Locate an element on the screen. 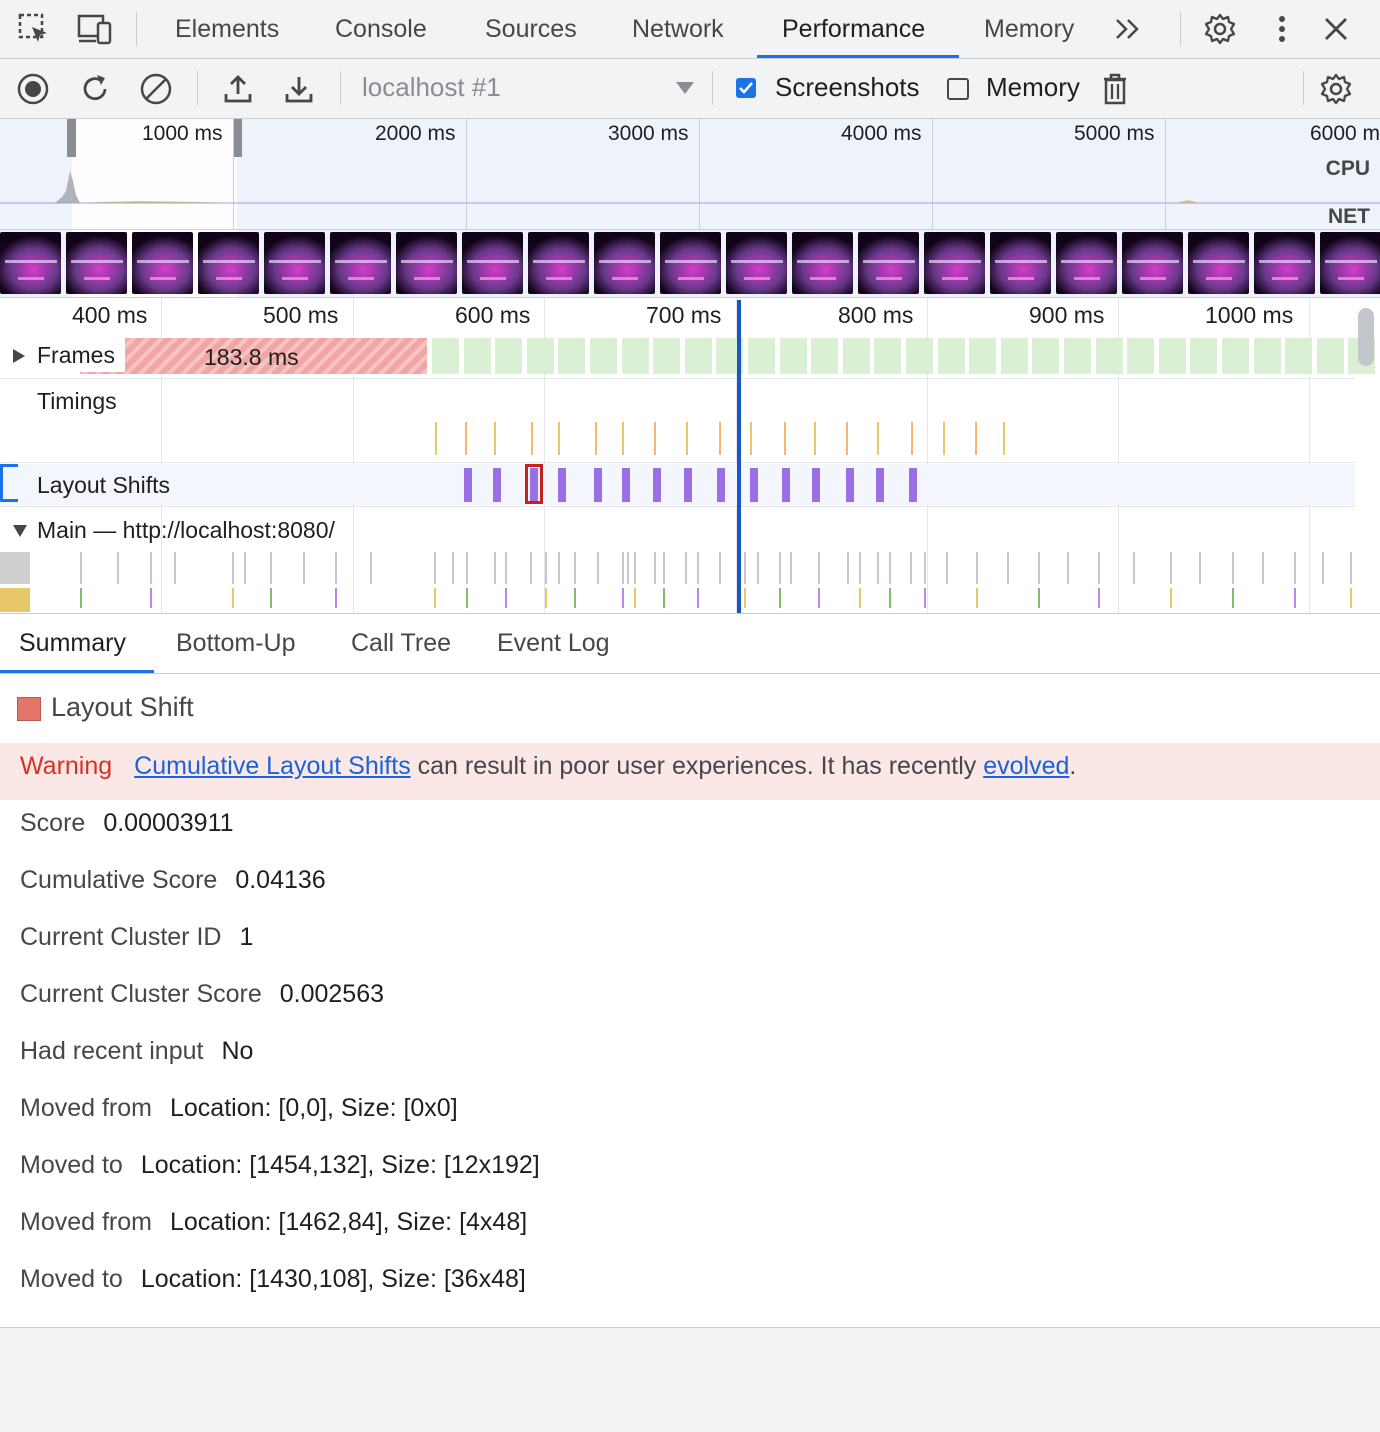  memory-checkbox is located at coordinates (958, 89).